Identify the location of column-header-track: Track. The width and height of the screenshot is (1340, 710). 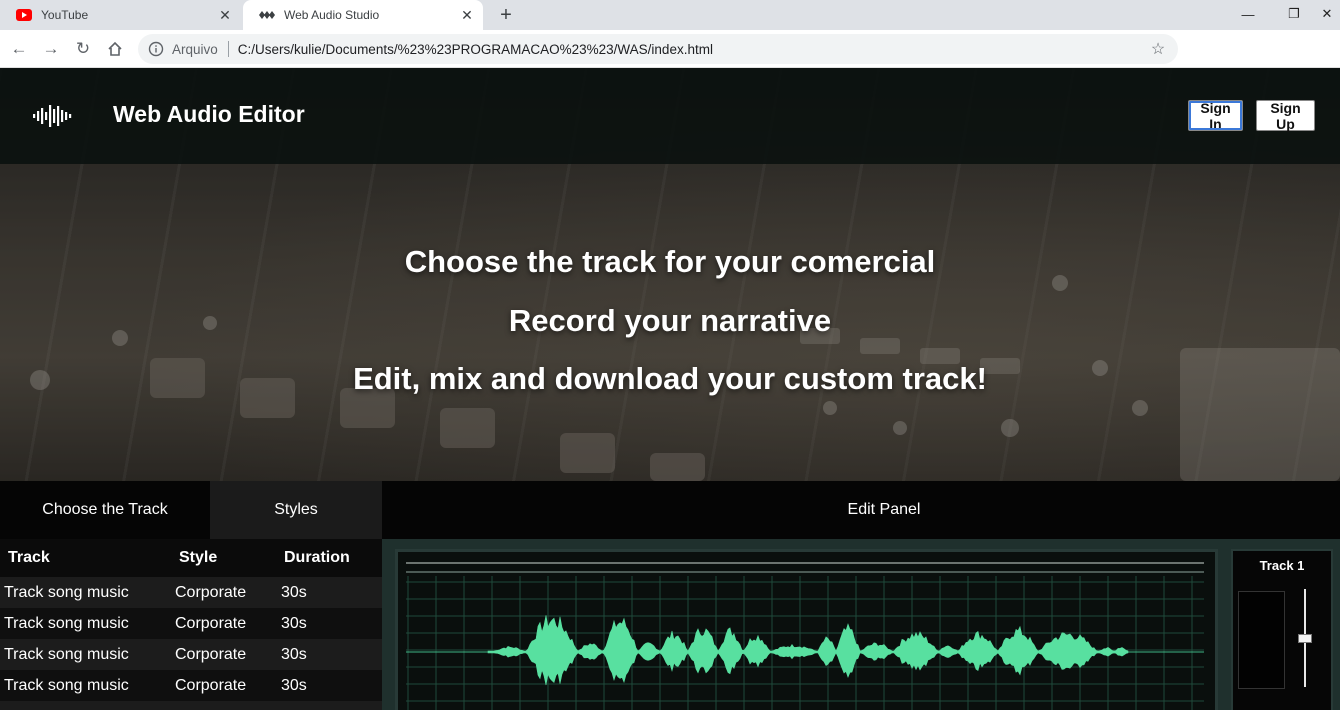
(29, 557).